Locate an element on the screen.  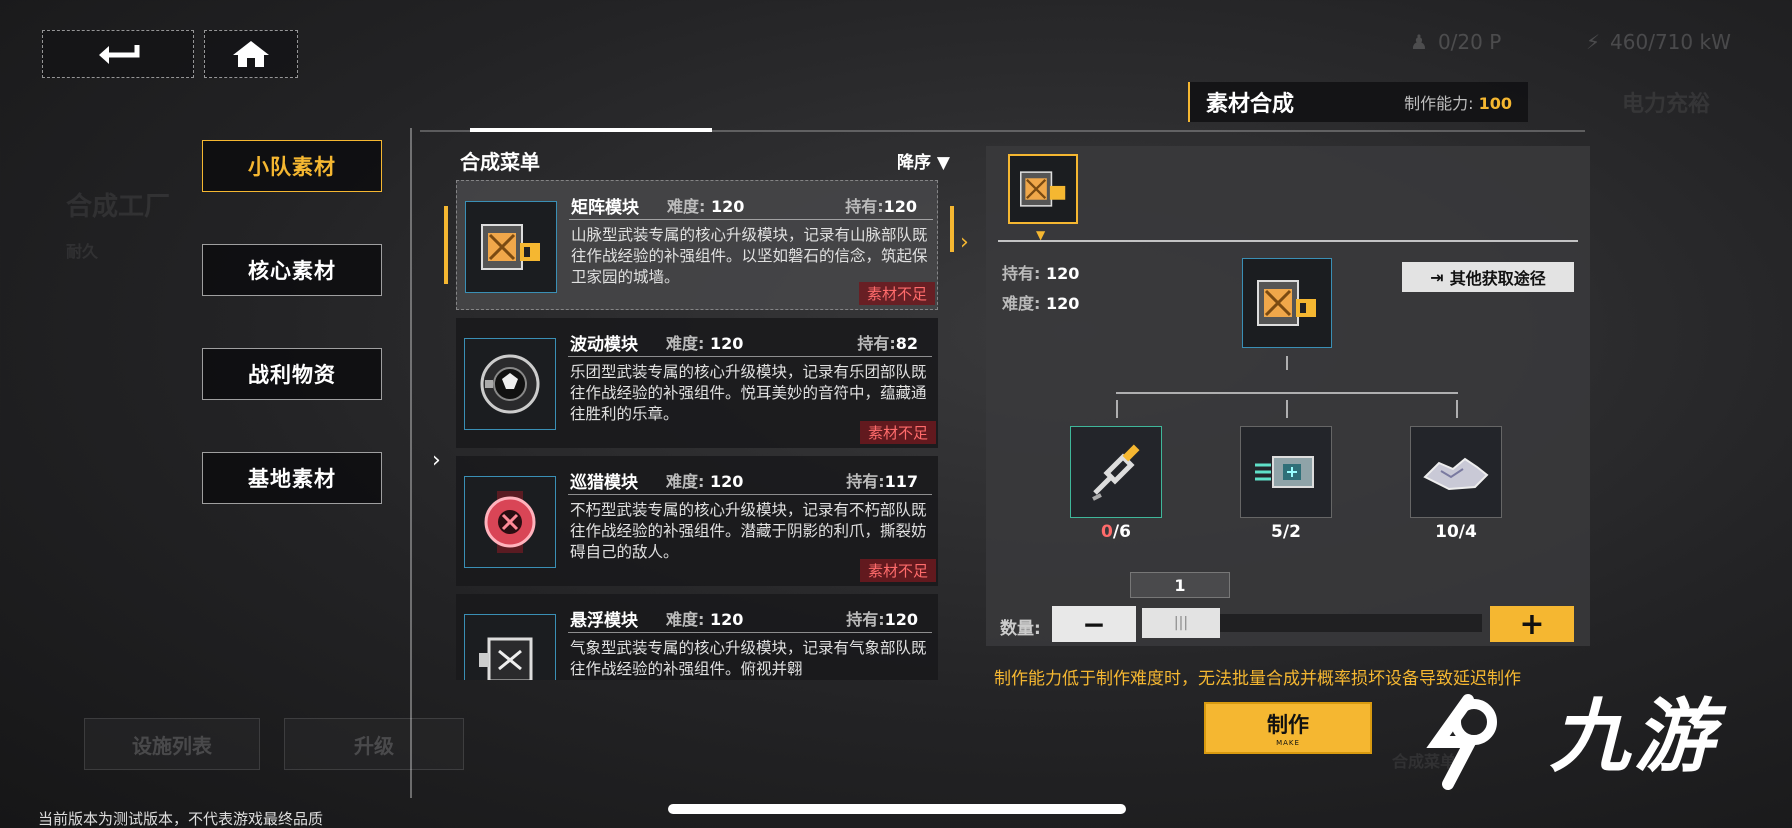
quantity-slider-handle: ||| is located at coordinates (1181, 623).